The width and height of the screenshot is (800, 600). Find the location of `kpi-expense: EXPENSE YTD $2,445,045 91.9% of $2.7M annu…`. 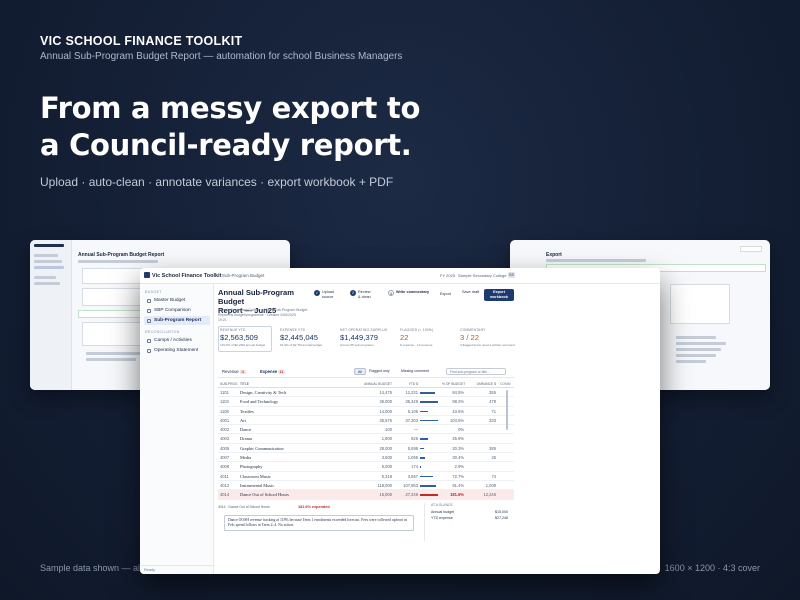

kpi-expense: EXPENSE YTD $2,445,045 91.9% of $2.7M annu… is located at coordinates (308, 344).